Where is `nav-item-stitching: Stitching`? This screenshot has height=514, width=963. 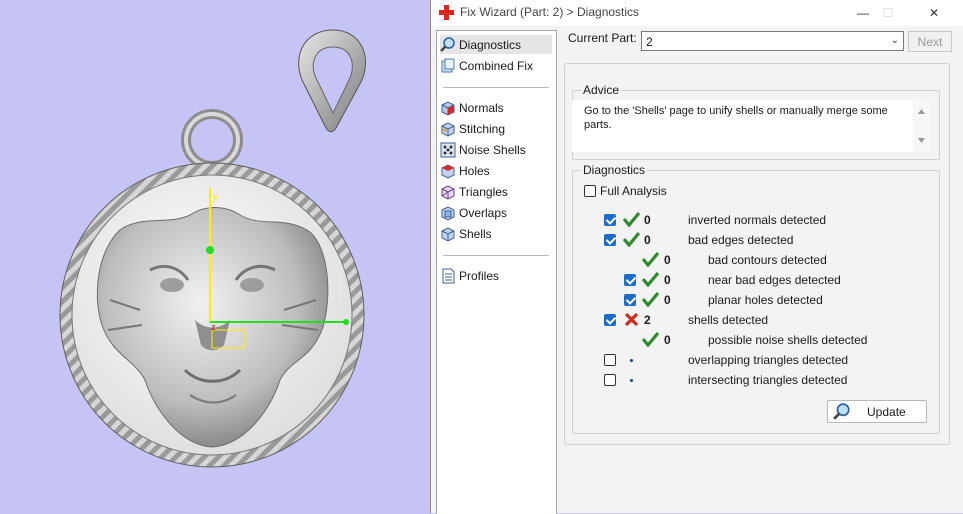
nav-item-stitching: Stitching is located at coordinates (496, 128).